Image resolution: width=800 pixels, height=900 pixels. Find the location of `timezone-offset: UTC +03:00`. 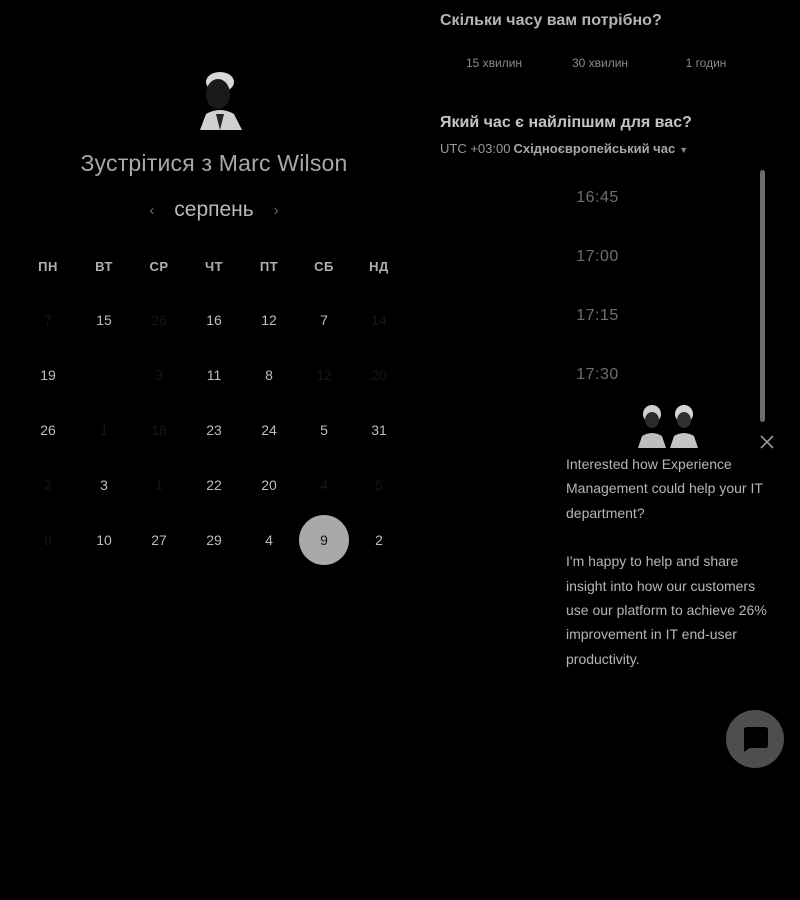

timezone-offset: UTC +03:00 is located at coordinates (475, 148).